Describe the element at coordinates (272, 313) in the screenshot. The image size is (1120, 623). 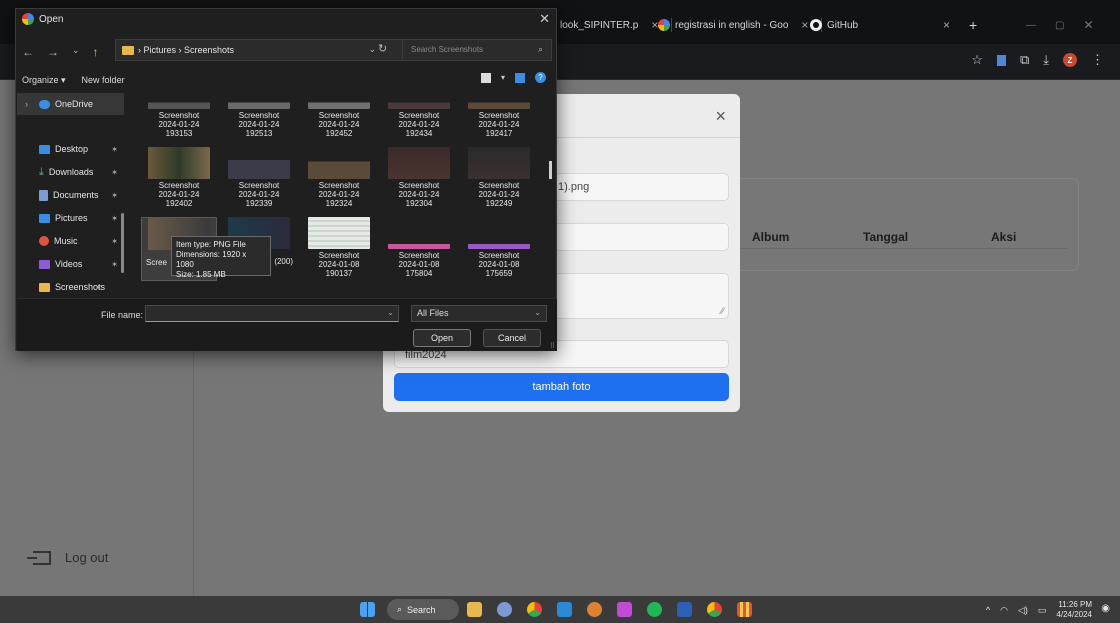
I see `file-name-input: ⌄` at that location.